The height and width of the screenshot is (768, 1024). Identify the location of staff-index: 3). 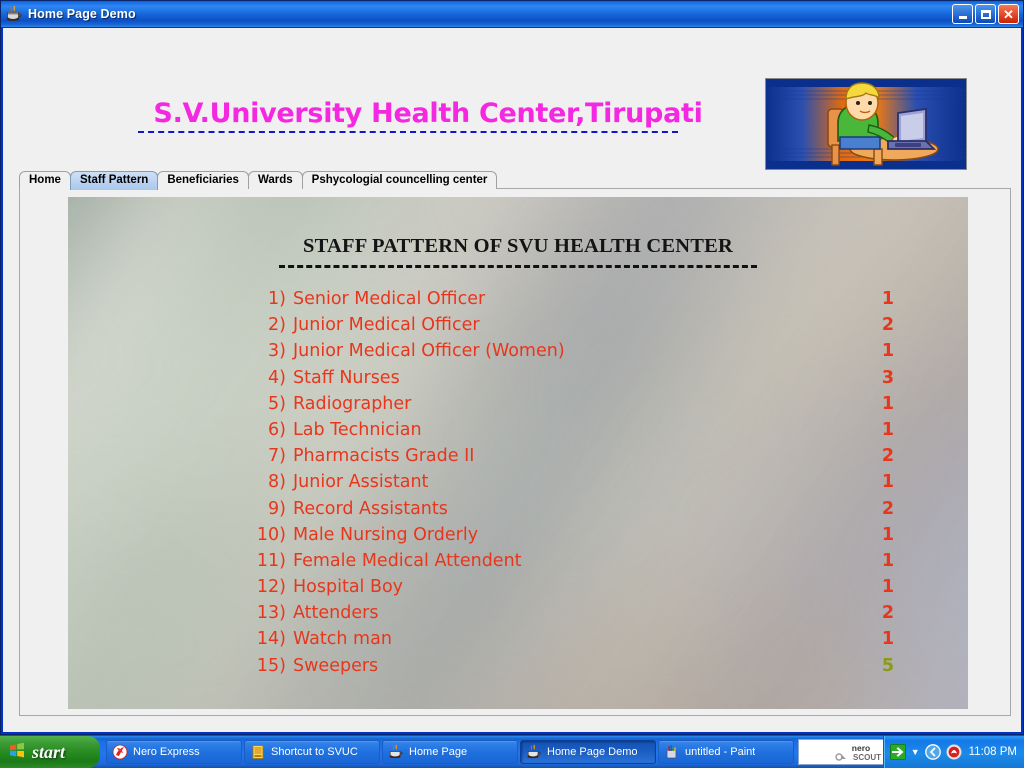
(277, 351).